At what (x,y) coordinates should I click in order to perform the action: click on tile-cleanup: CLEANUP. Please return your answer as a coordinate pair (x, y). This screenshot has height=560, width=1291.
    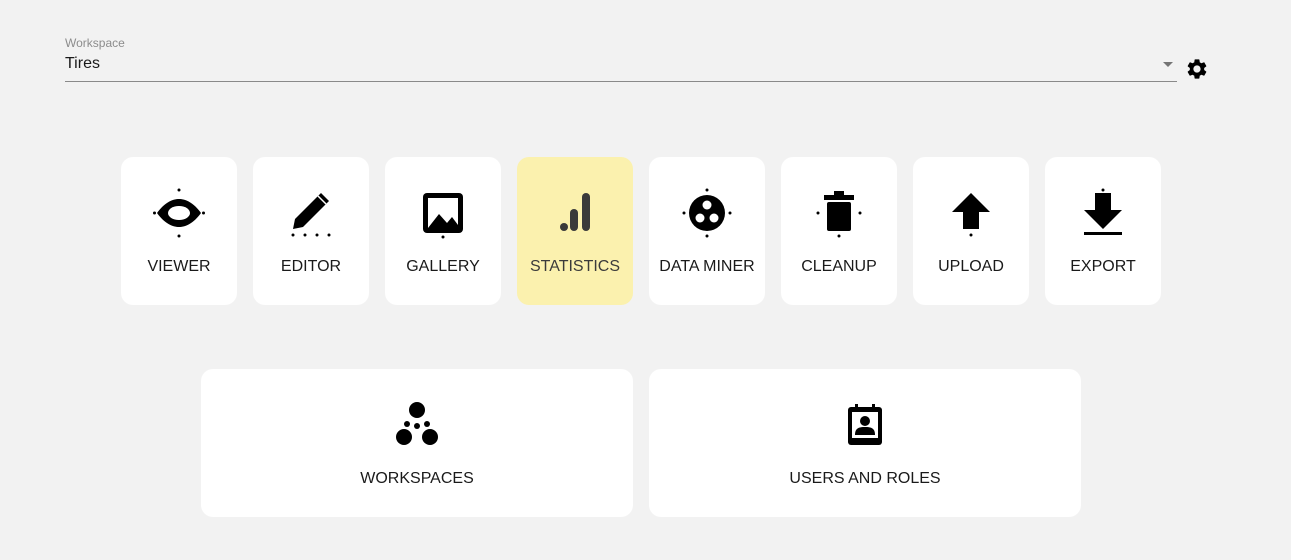
    Looking at the image, I should click on (839, 231).